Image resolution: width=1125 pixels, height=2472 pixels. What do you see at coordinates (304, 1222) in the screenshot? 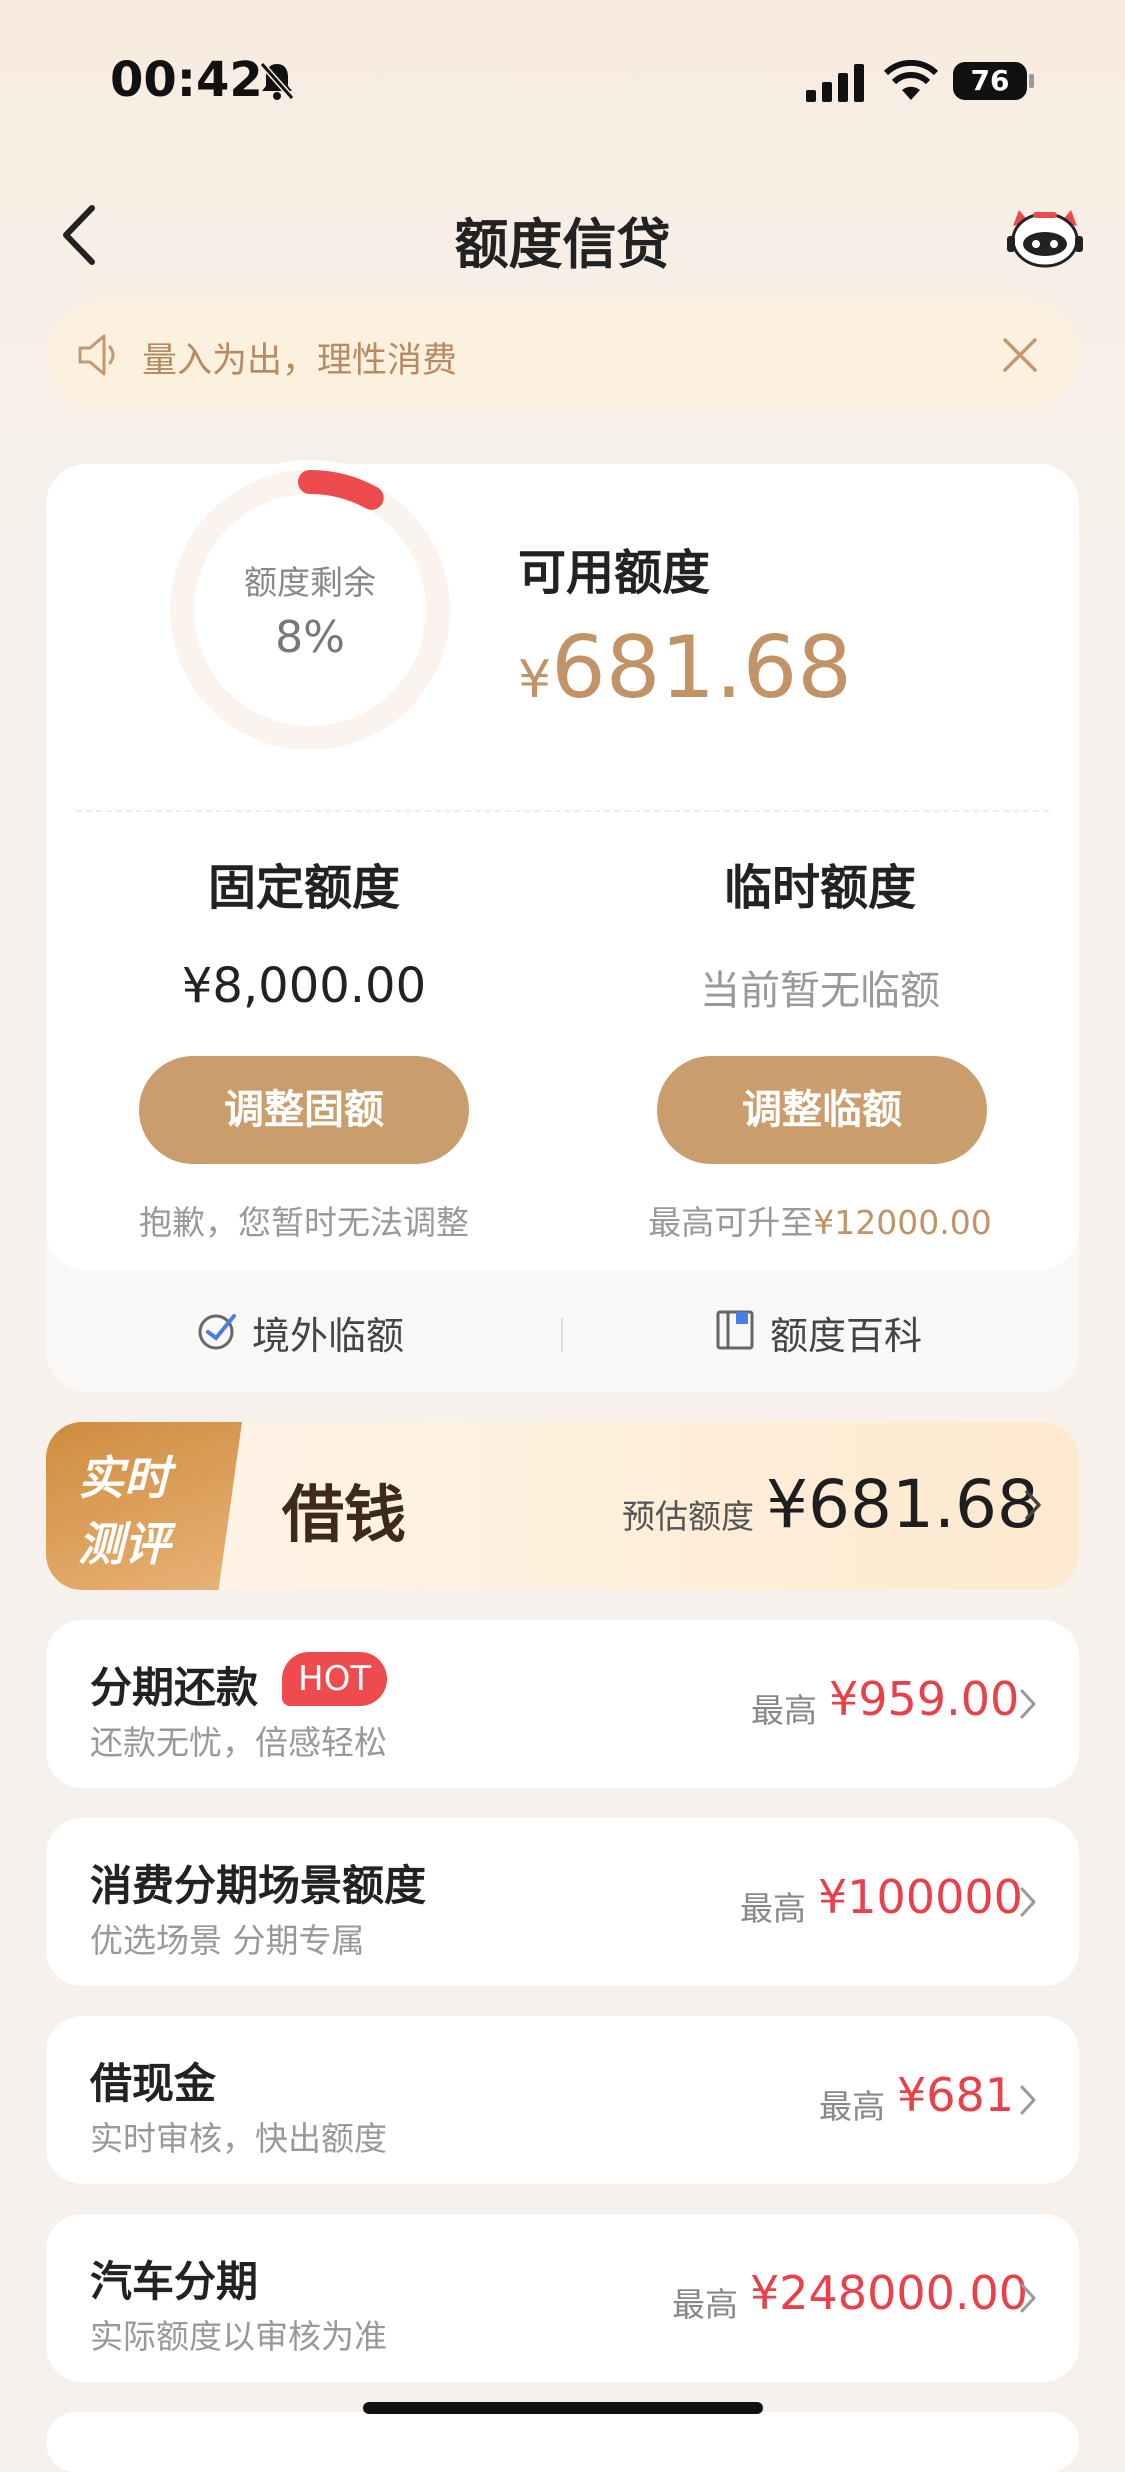
I see `fixed-credit-note: 抱歉，您暂时无法调整` at bounding box center [304, 1222].